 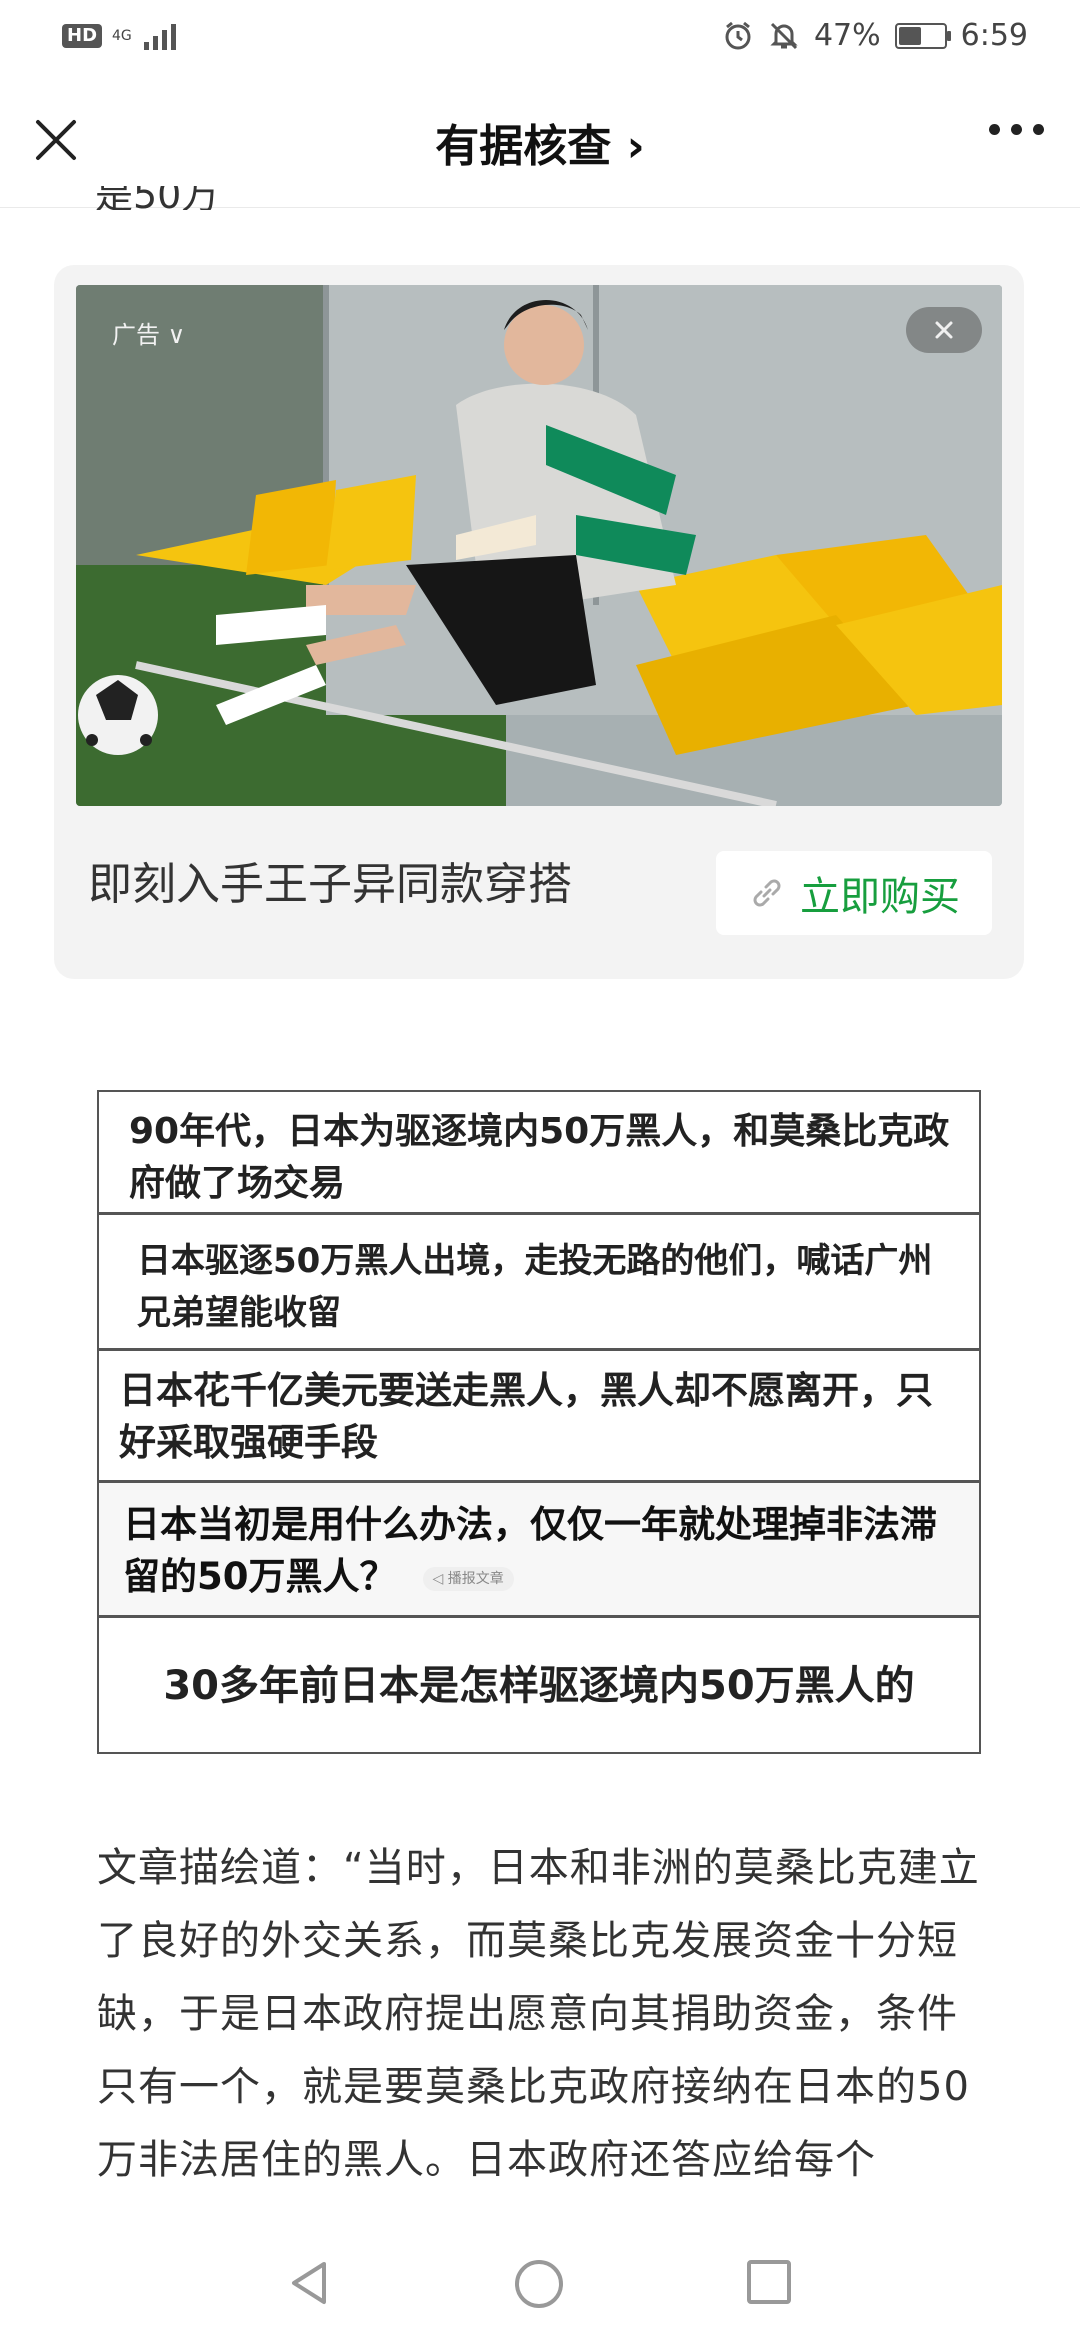 I want to click on battery-fill, so click(x=910, y=35).